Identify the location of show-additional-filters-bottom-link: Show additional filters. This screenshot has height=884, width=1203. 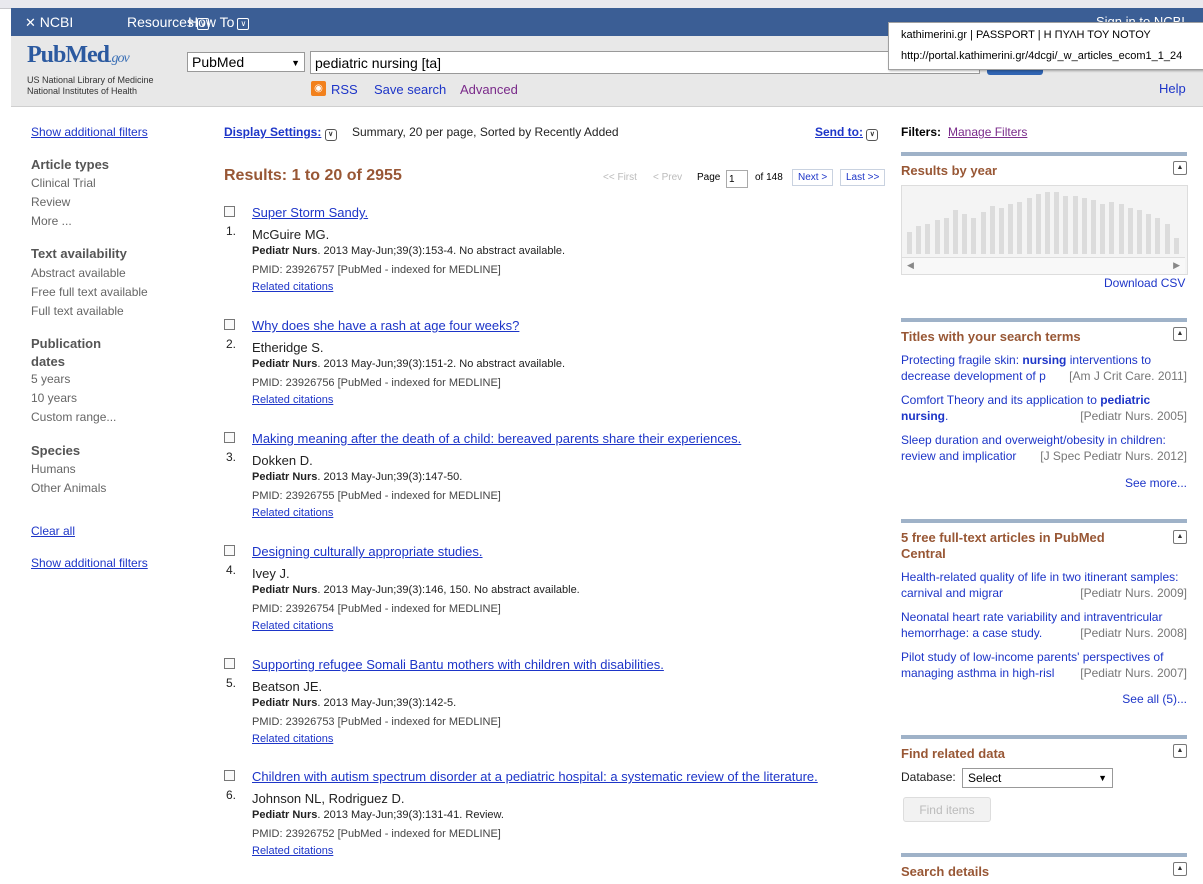
(89, 563).